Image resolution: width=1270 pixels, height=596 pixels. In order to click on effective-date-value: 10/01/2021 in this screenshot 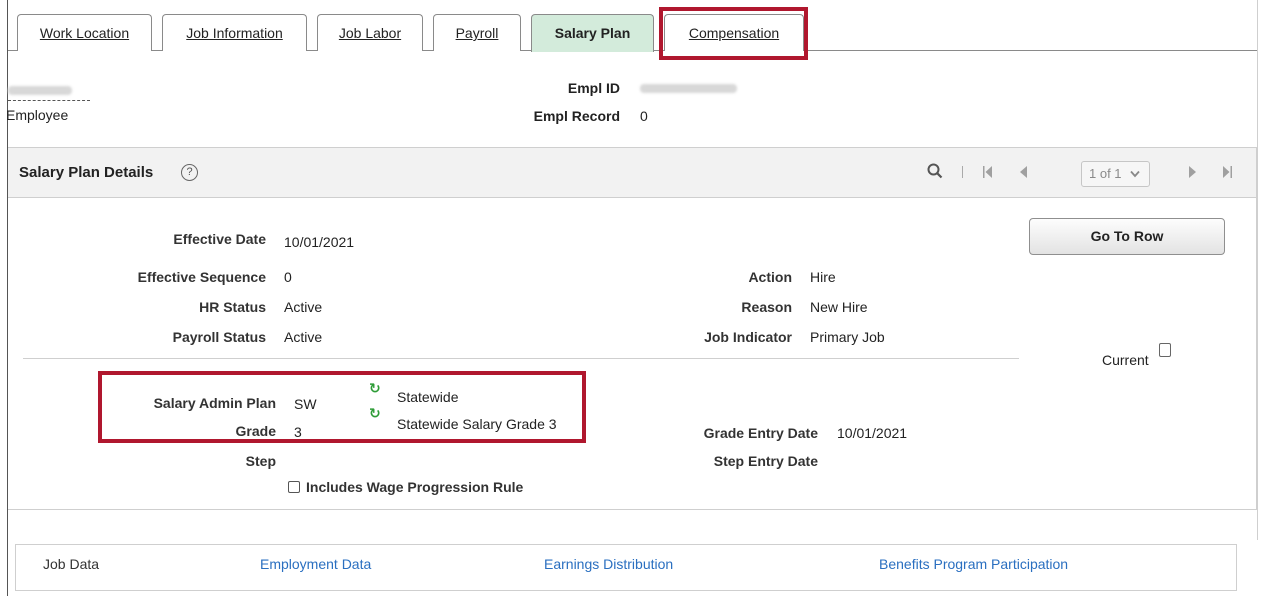, I will do `click(319, 242)`.